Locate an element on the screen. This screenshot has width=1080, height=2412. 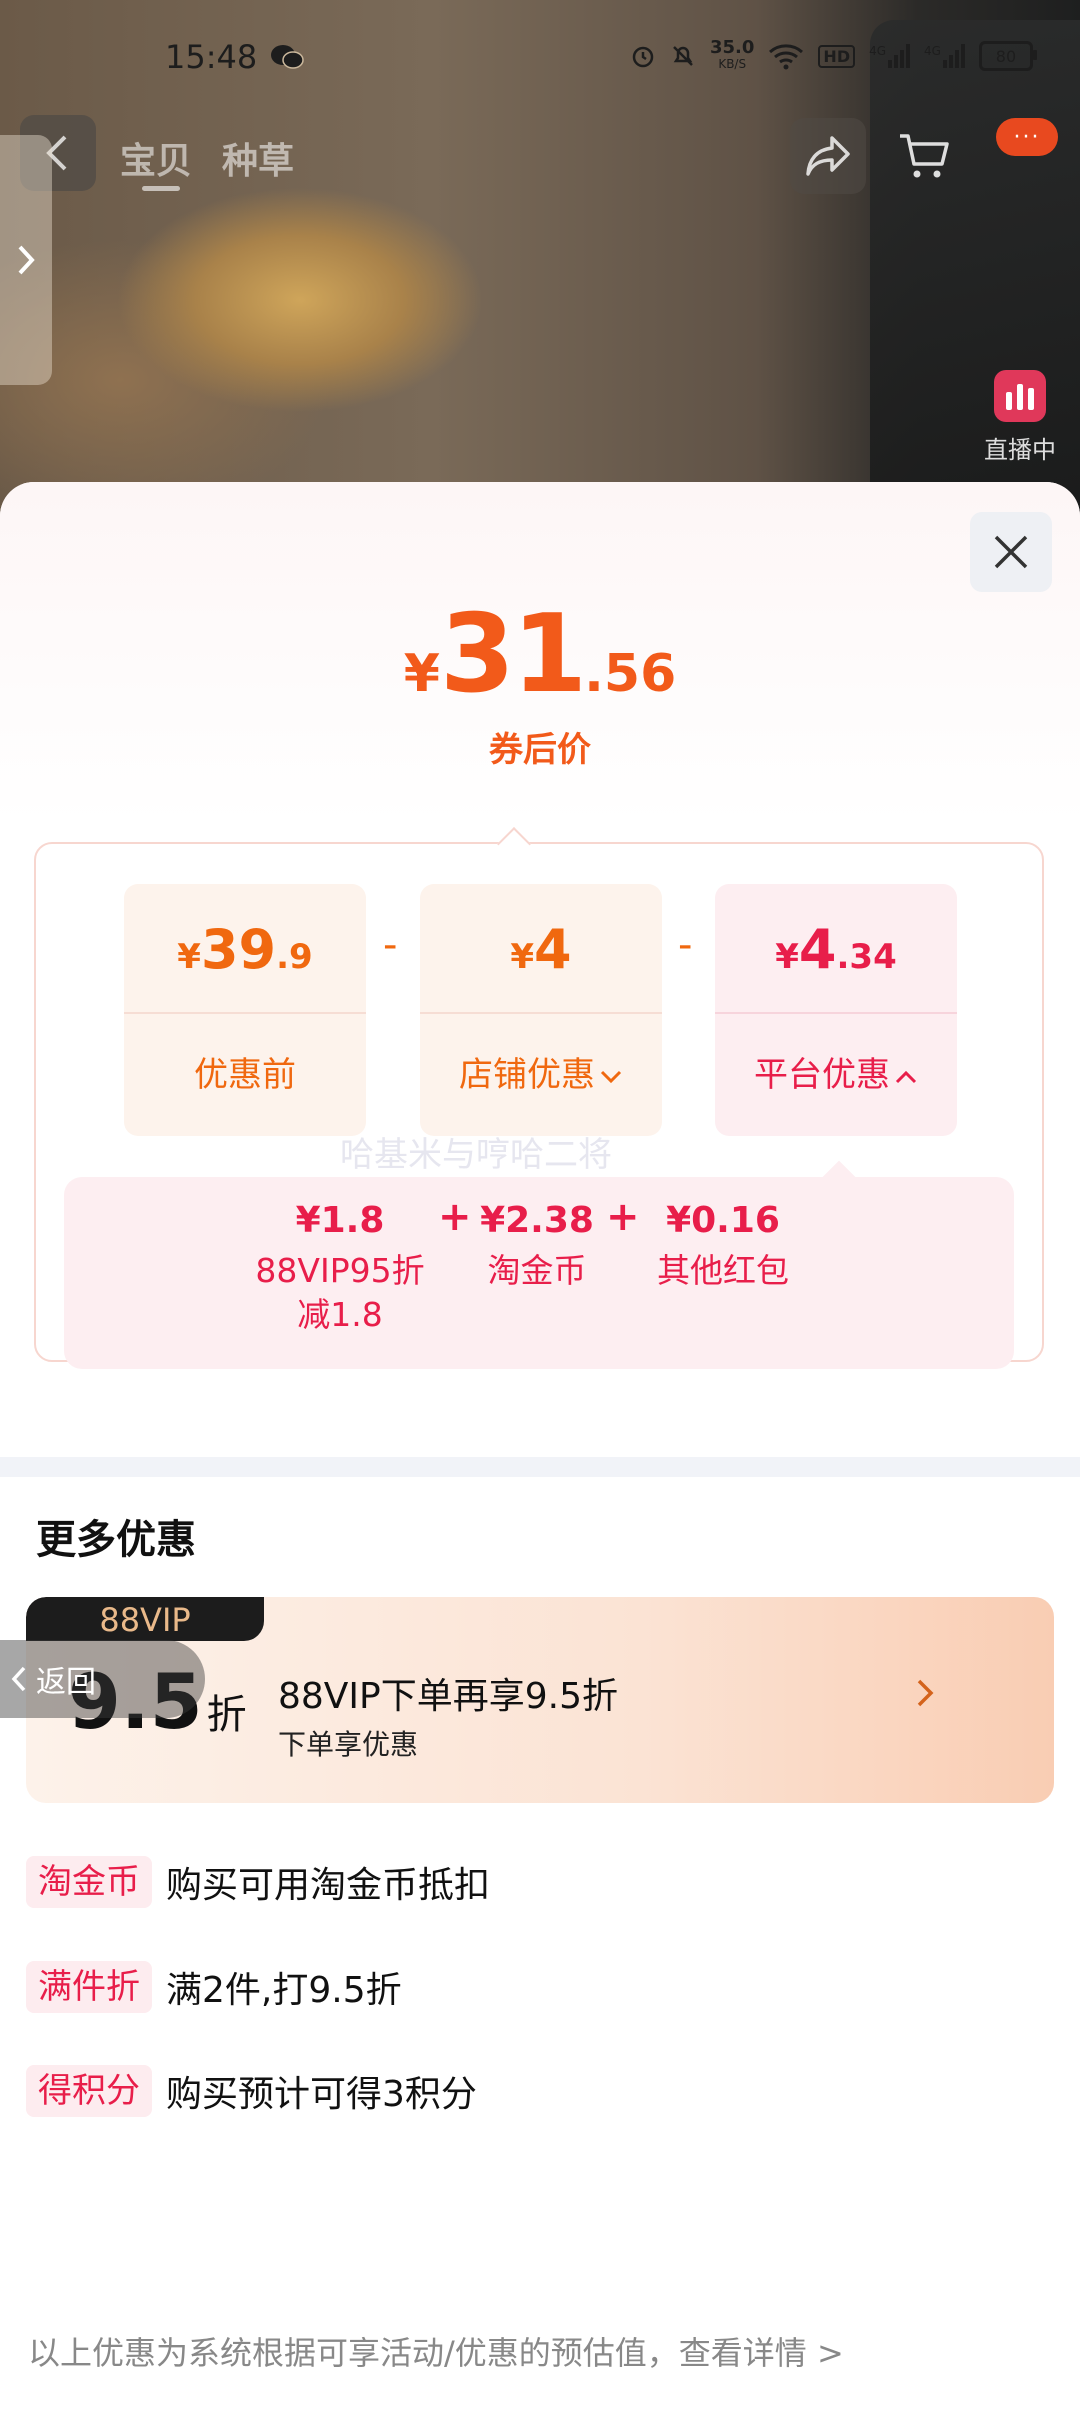
store-discount-amount: ¥4 is located at coordinates (541, 949).